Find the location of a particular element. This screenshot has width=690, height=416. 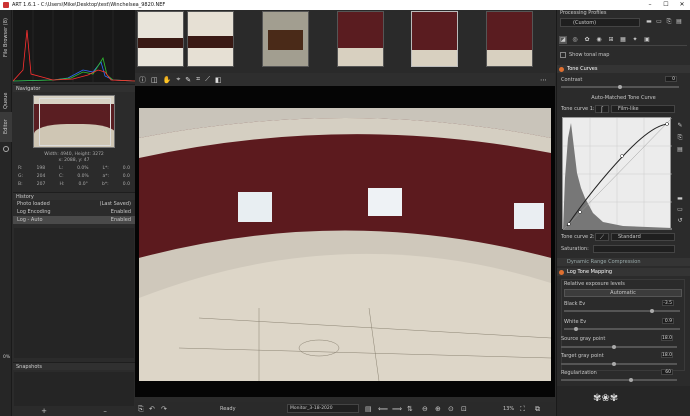

paste-profile-icon: ▤ is located at coordinates (679, 22).